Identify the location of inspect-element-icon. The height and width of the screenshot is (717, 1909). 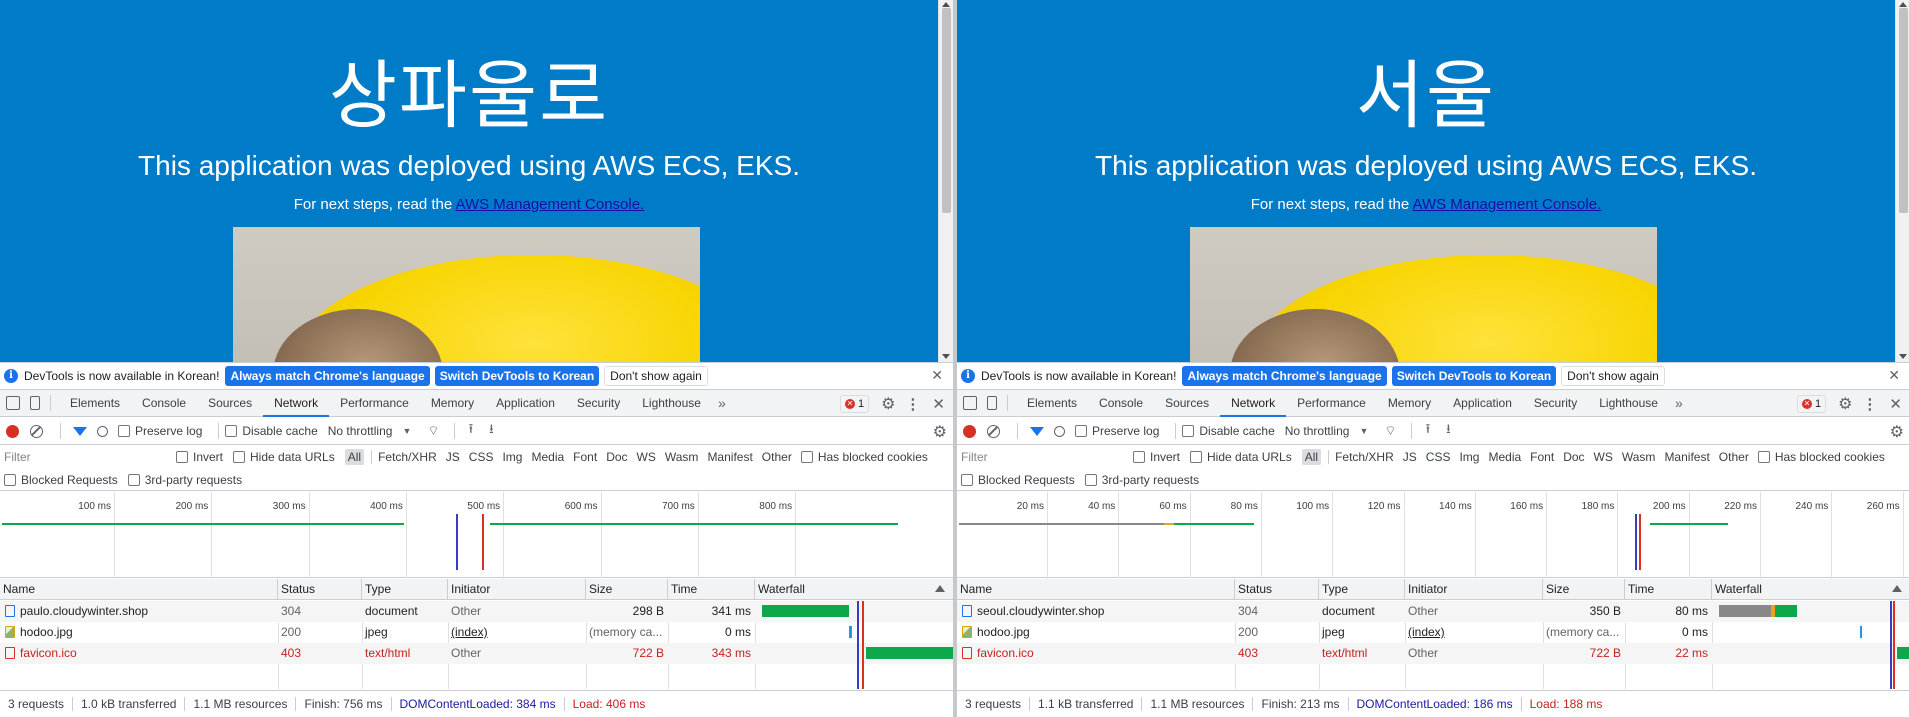
(13, 403).